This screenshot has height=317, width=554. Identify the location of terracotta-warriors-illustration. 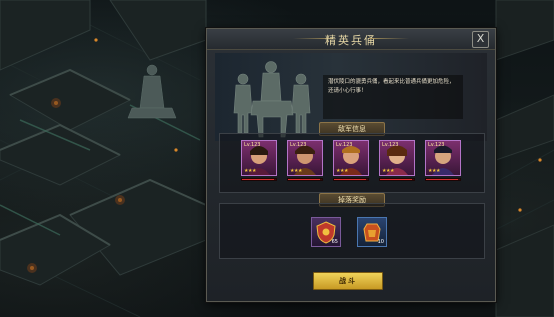
(272, 99).